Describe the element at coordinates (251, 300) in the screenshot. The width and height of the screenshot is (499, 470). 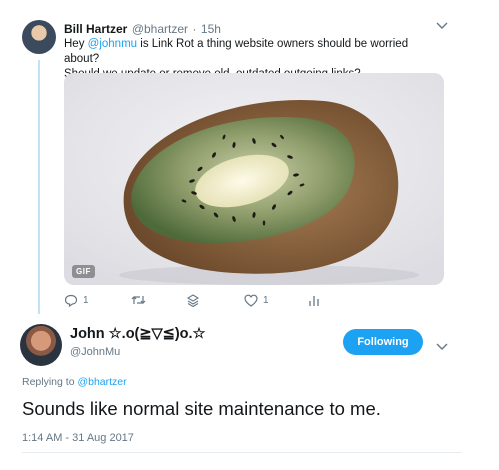
I see `like-icon` at that location.